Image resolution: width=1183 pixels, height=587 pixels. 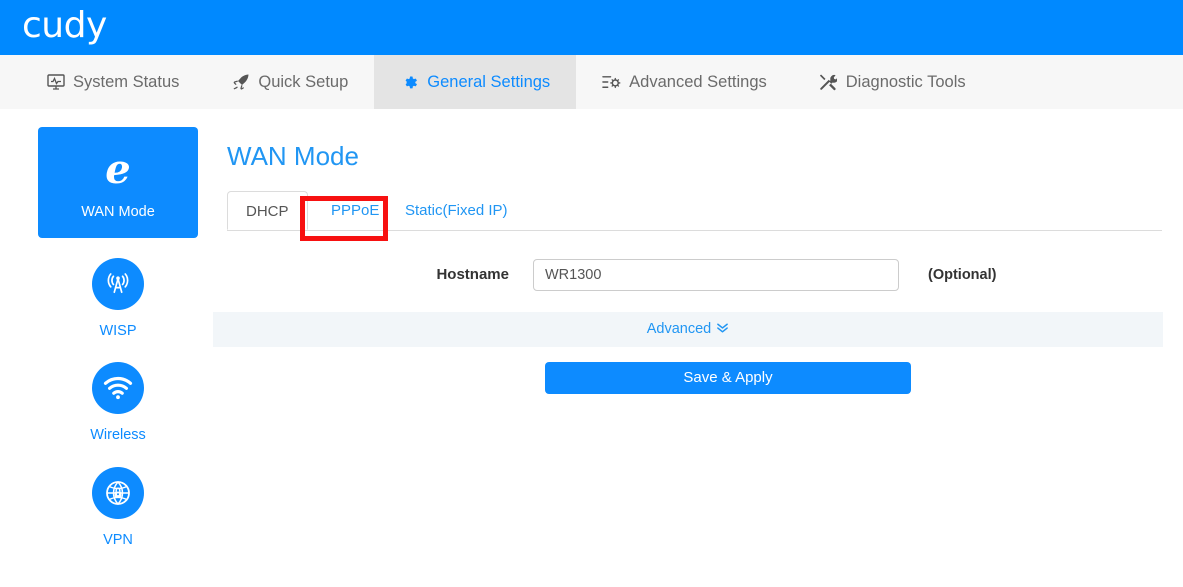 I want to click on action-row: Save & Apply, so click(x=698, y=377).